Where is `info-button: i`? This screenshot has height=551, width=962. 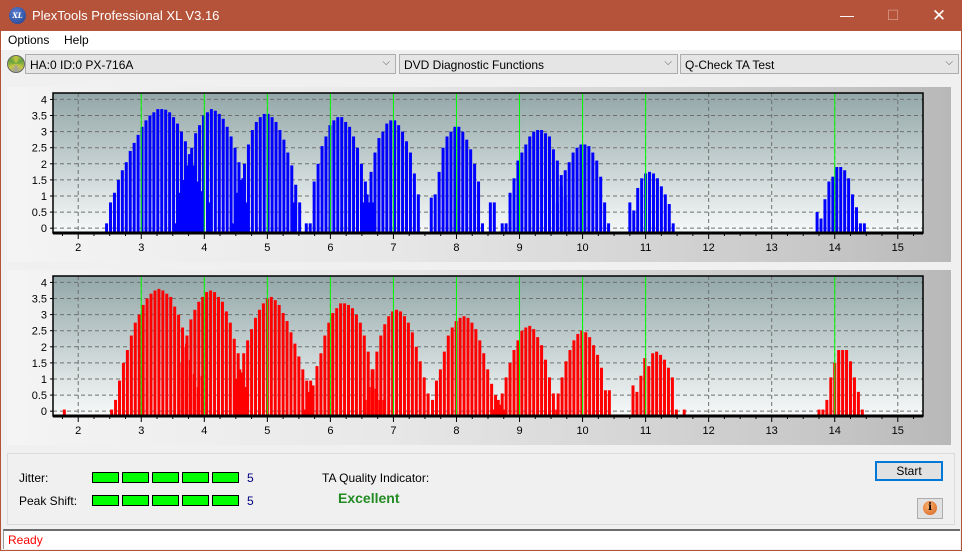
info-button: i is located at coordinates (930, 508).